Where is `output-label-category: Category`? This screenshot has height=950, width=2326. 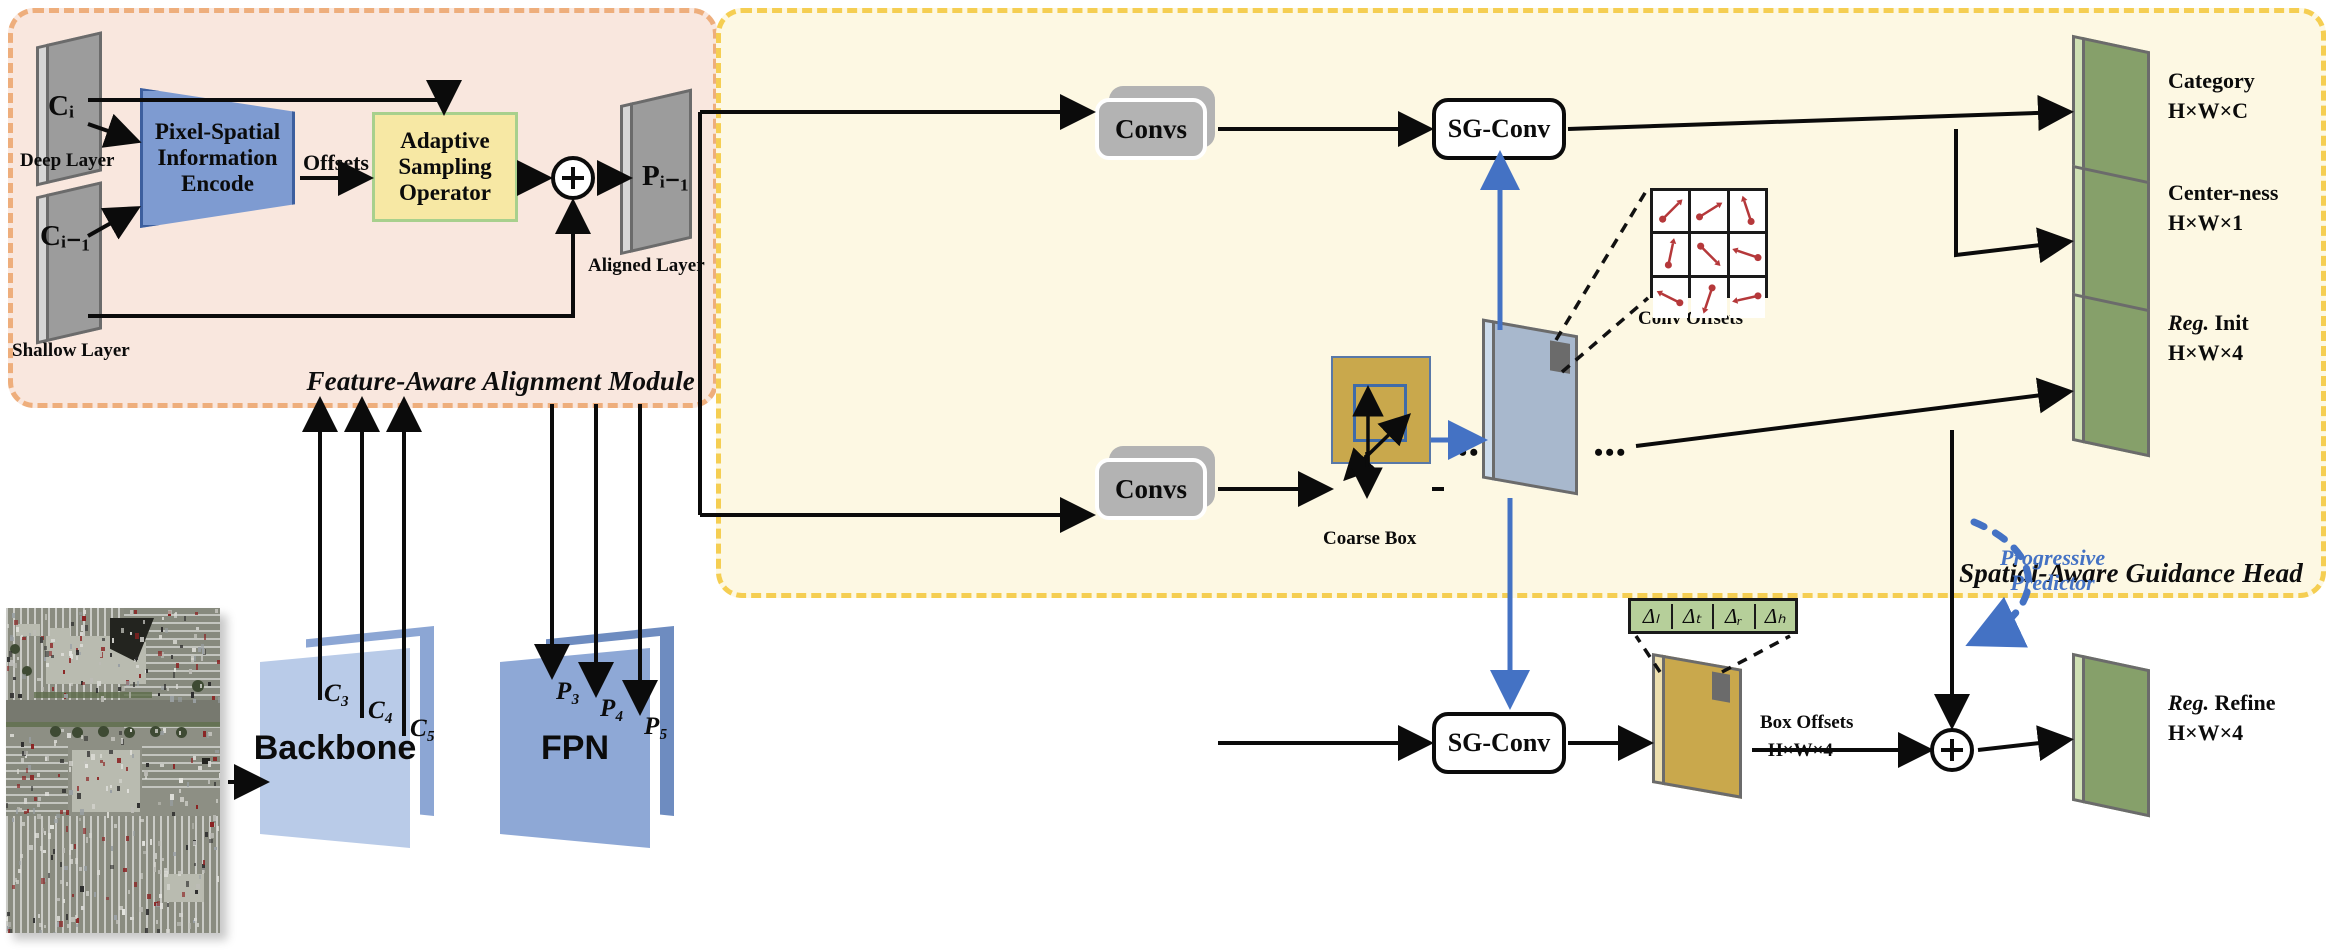 output-label-category: Category is located at coordinates (2211, 80).